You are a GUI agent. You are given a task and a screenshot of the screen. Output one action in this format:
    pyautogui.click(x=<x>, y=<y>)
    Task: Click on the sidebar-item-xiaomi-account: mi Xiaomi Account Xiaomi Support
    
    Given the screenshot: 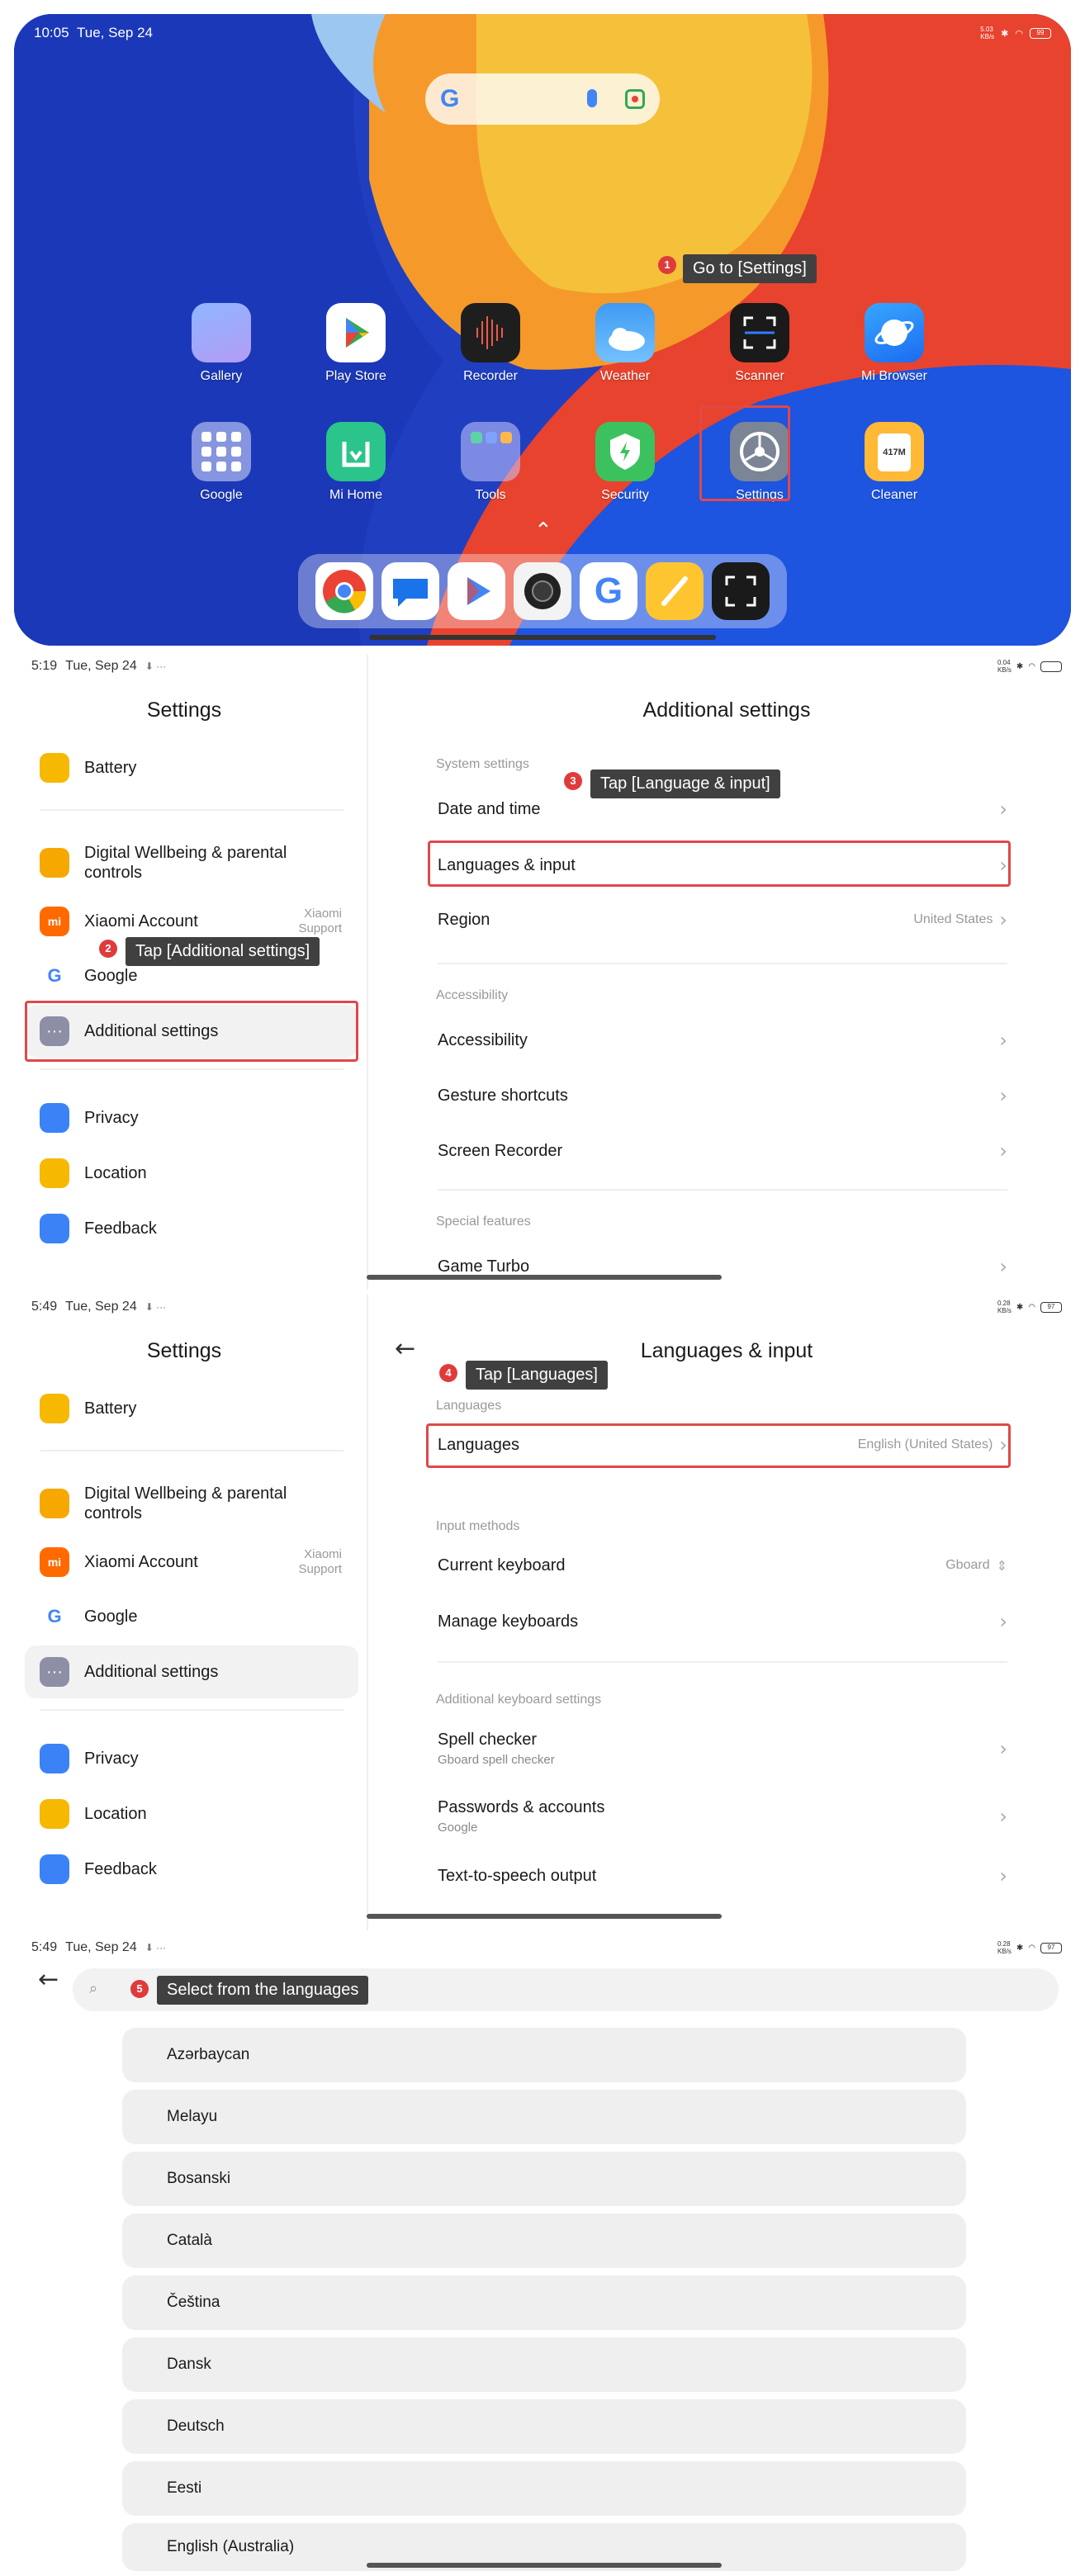 What is the action you would take?
    pyautogui.click(x=191, y=1562)
    